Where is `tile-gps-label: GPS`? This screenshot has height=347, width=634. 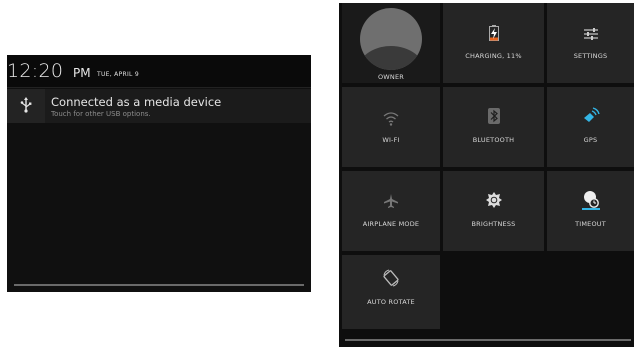
tile-gps-label: GPS is located at coordinates (590, 140).